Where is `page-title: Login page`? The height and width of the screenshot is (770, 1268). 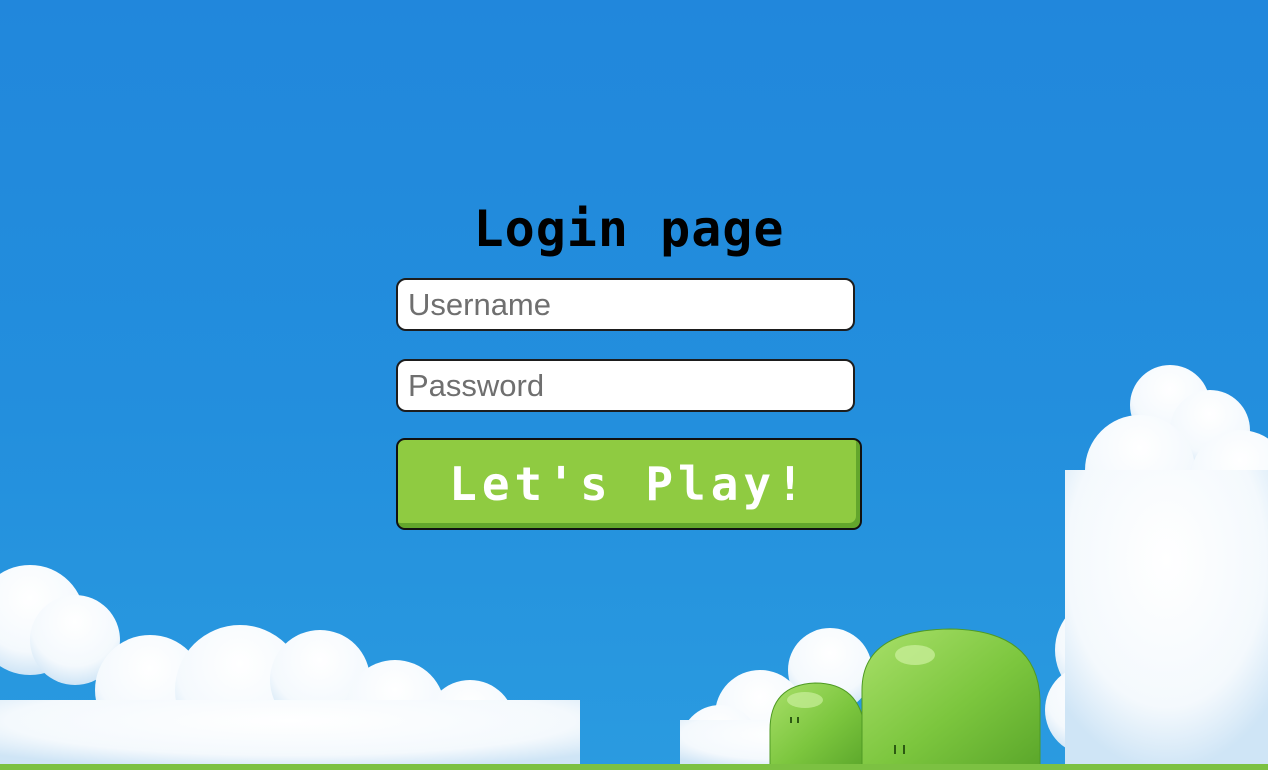 page-title: Login page is located at coordinates (629, 229).